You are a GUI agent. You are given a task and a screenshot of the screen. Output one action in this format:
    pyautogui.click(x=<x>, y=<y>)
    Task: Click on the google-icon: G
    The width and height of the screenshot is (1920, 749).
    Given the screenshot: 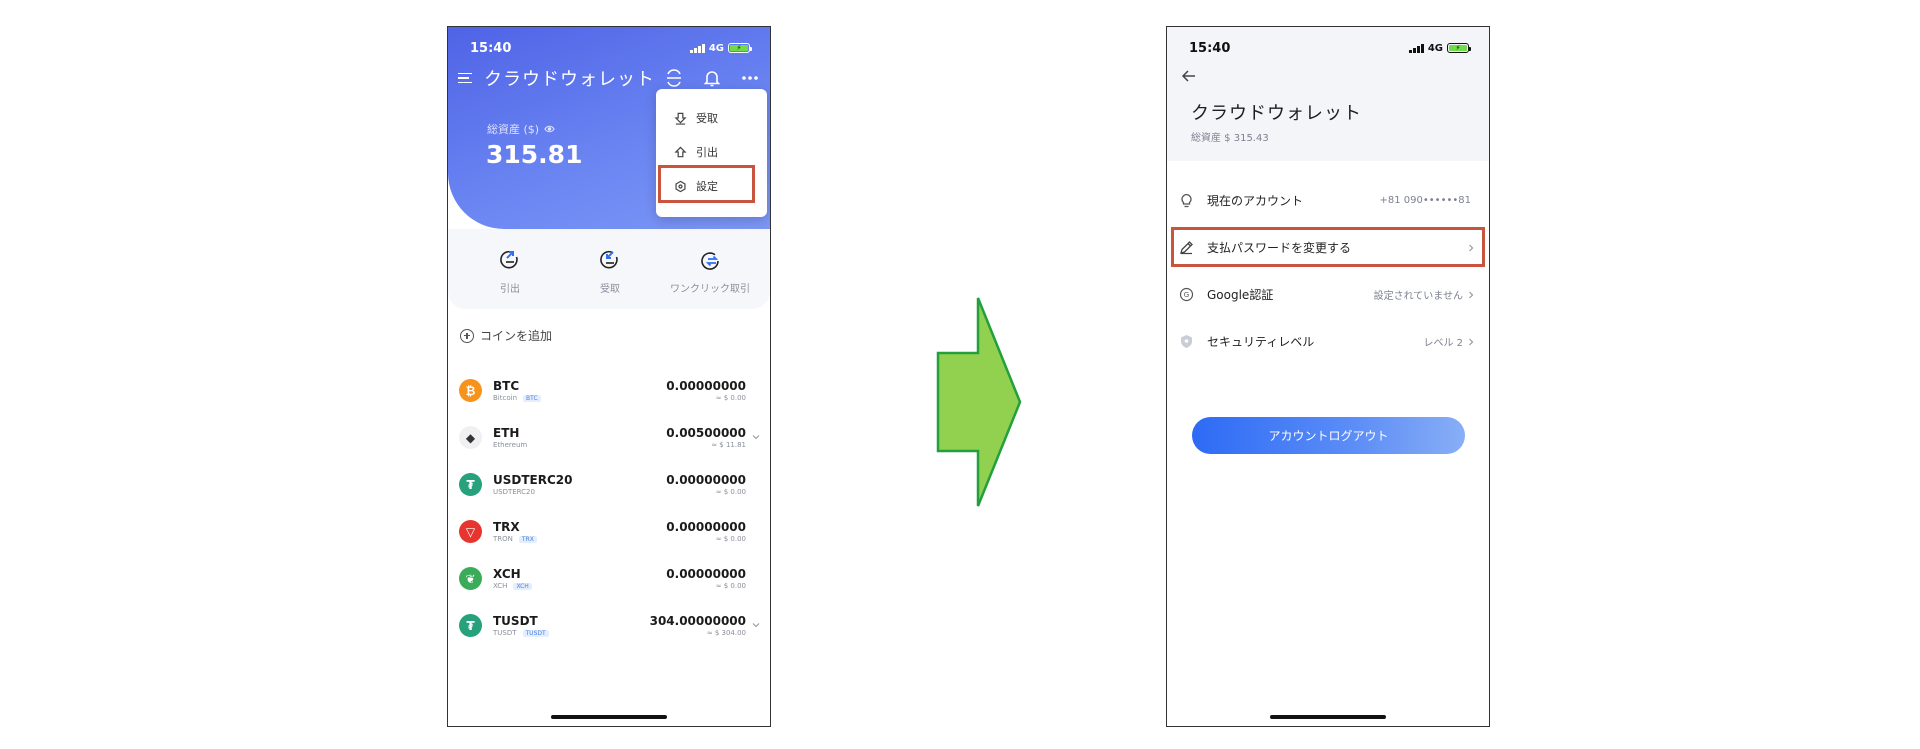 What is the action you would take?
    pyautogui.click(x=1186, y=294)
    